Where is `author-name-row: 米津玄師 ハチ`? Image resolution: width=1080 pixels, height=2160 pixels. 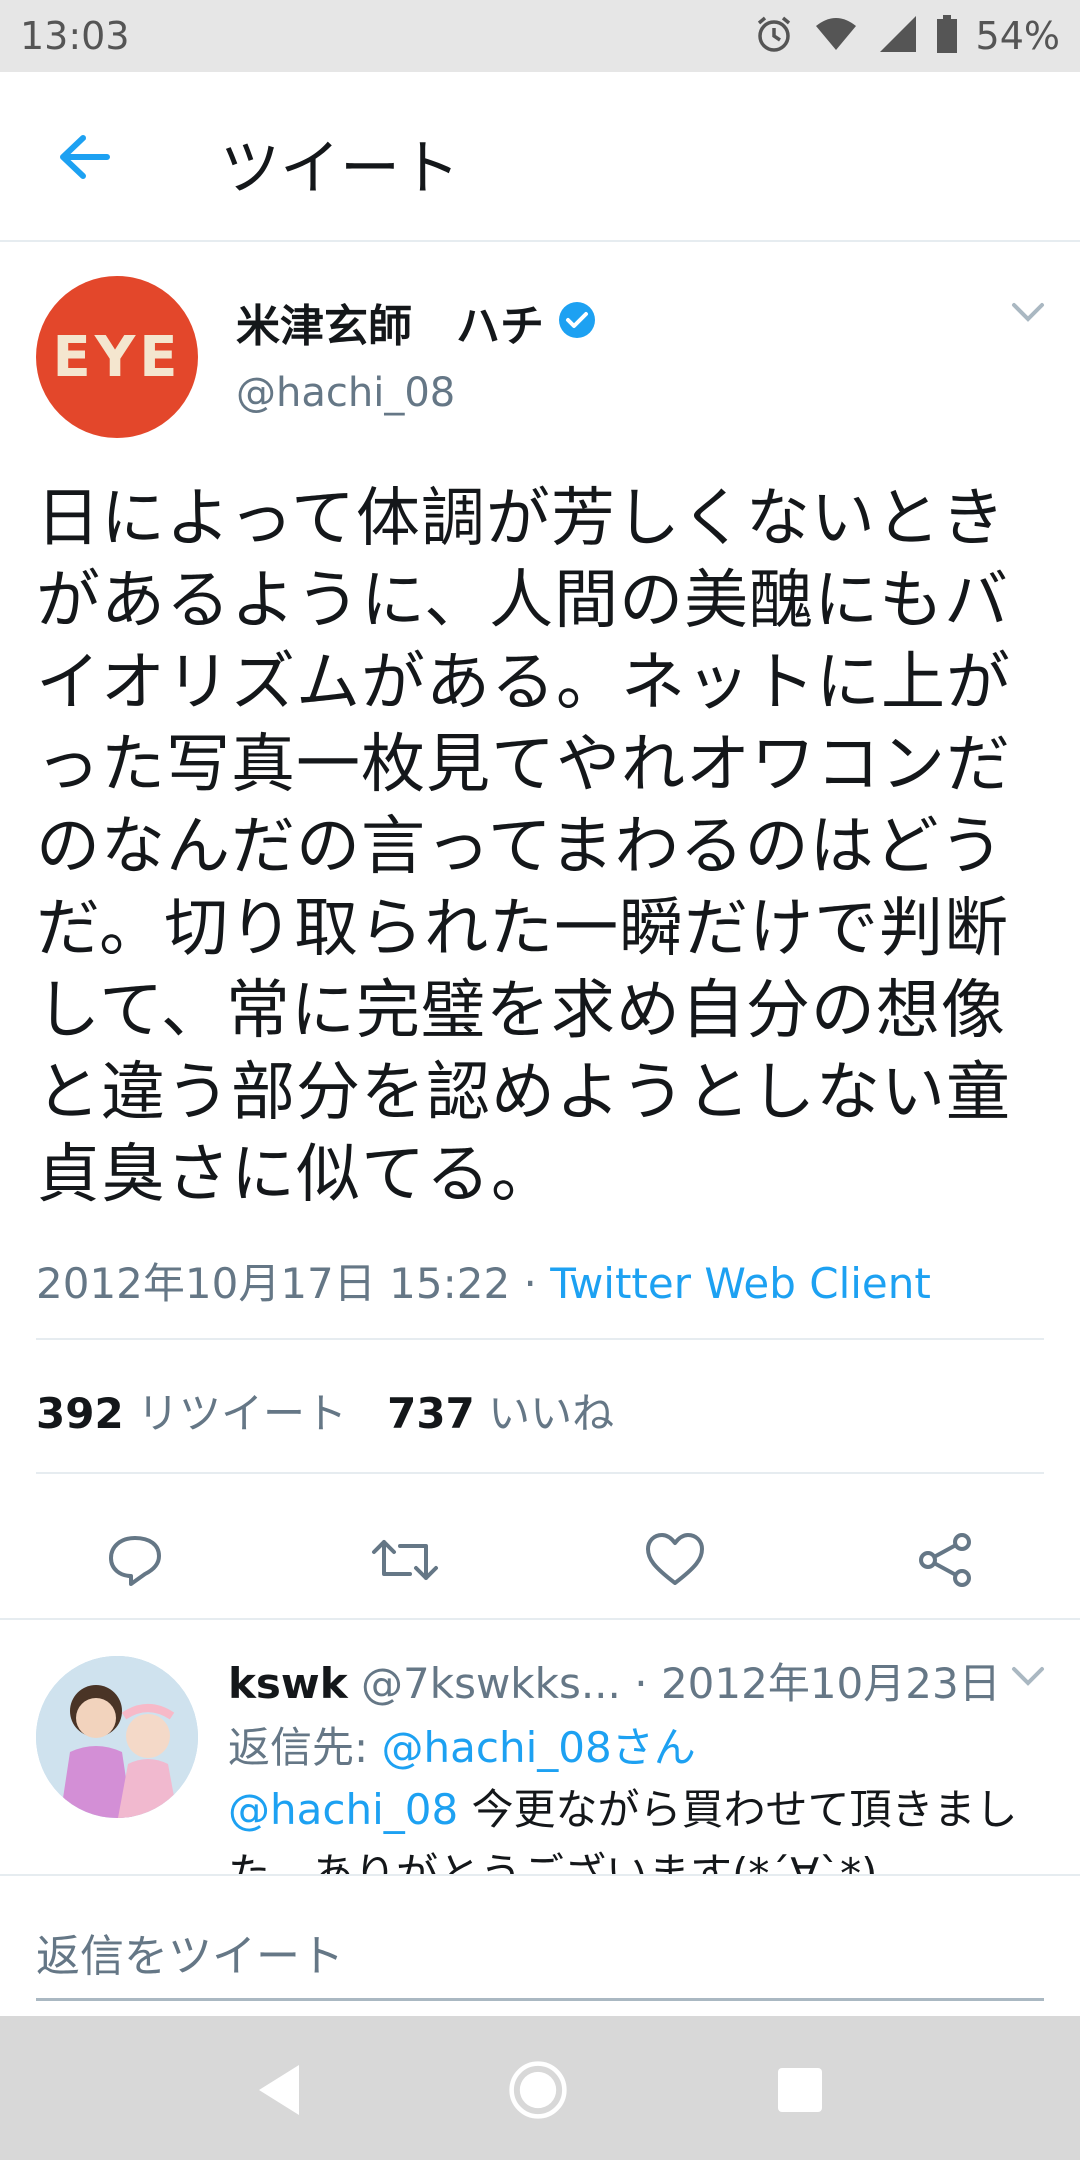 author-name-row: 米津玄師 ハチ is located at coordinates (416, 322).